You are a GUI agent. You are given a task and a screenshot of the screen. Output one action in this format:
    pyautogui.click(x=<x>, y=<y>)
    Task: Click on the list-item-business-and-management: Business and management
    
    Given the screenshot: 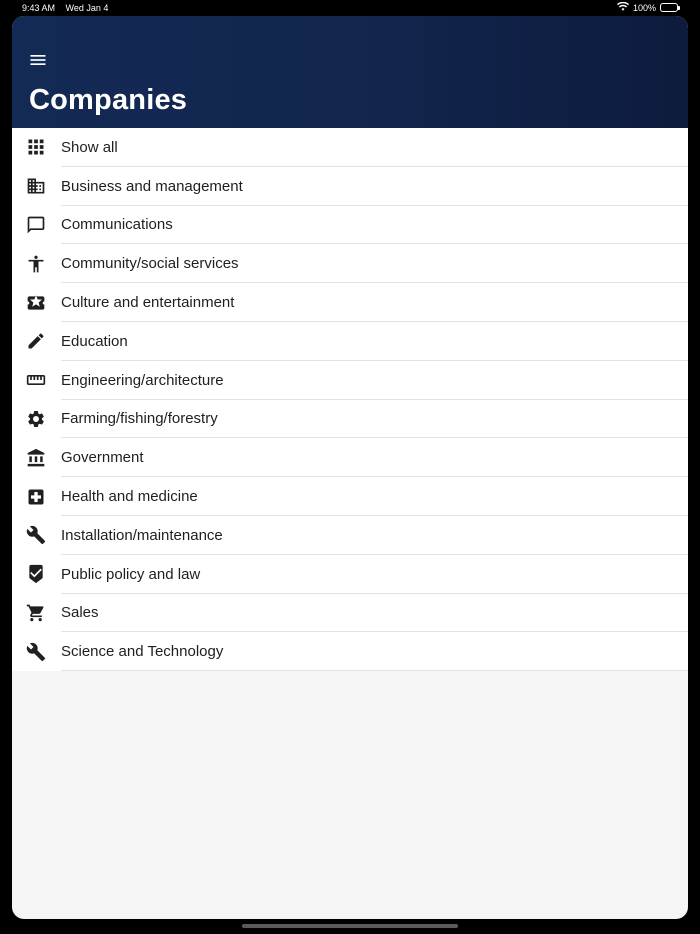 What is the action you would take?
    pyautogui.click(x=350, y=186)
    